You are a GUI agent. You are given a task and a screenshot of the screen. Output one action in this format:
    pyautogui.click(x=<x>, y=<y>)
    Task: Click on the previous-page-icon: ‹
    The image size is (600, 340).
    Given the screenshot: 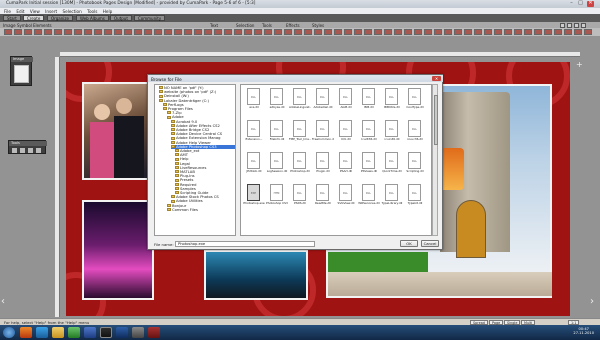 What is the action you would take?
    pyautogui.click(x=3, y=301)
    